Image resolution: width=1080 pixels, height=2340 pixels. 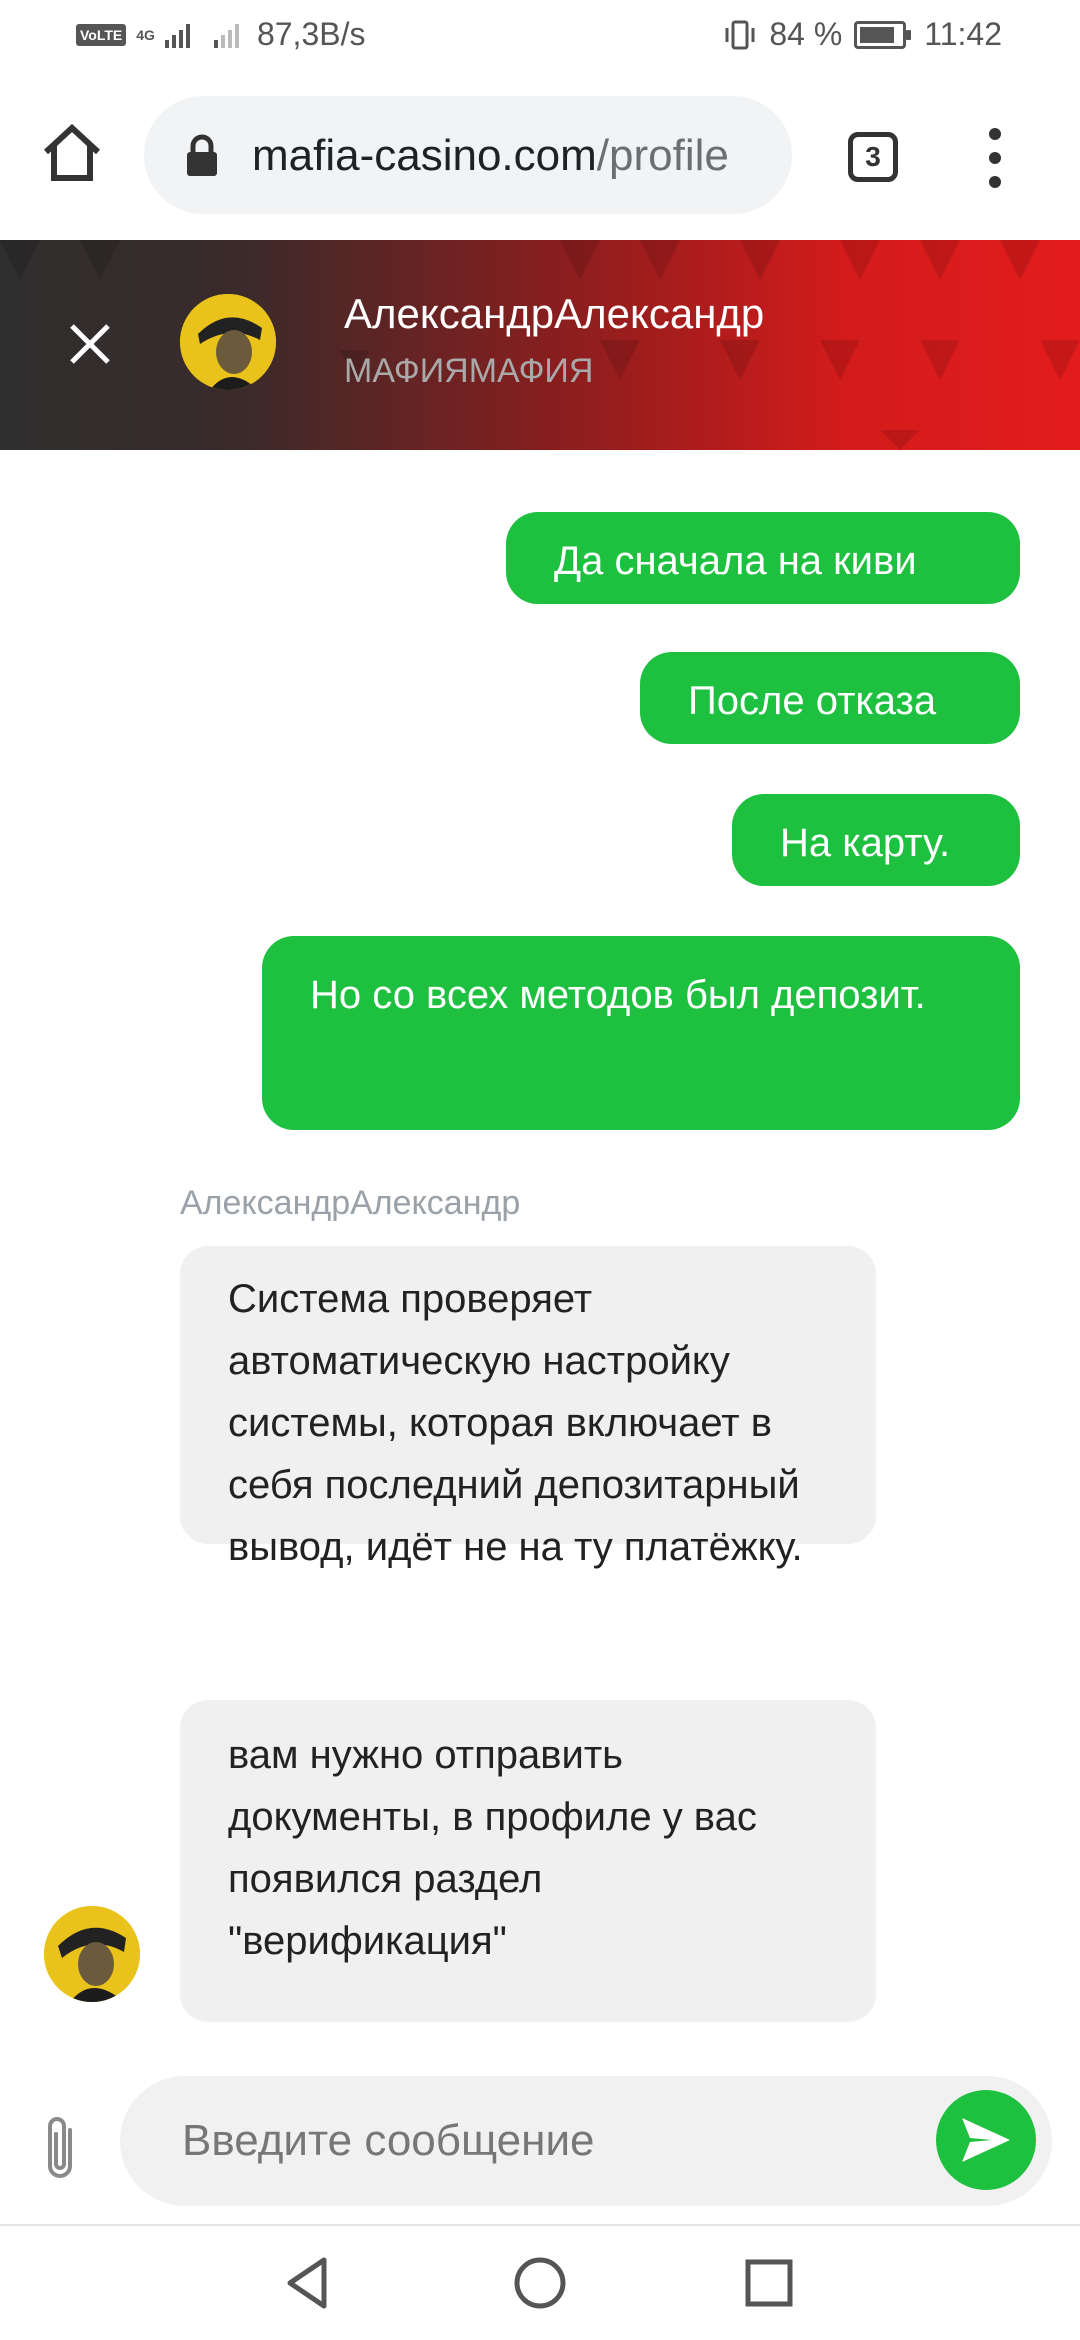 What do you see at coordinates (995, 160) in the screenshot?
I see `more-vert-icon` at bounding box center [995, 160].